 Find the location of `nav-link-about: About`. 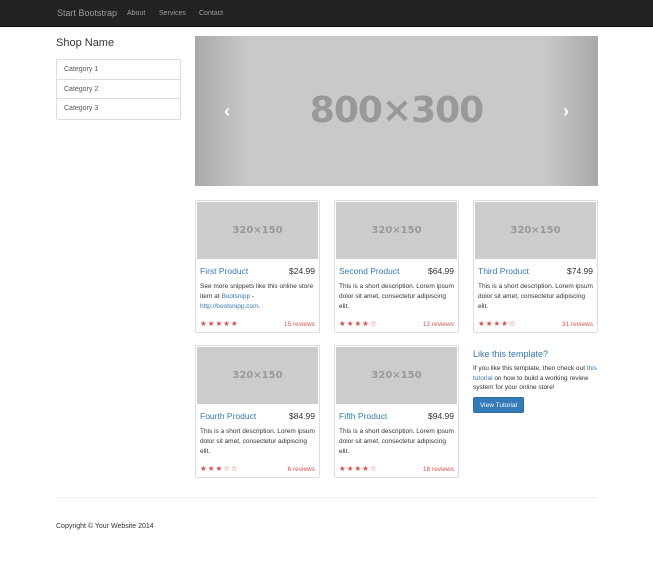

nav-link-about: About is located at coordinates (136, 13).